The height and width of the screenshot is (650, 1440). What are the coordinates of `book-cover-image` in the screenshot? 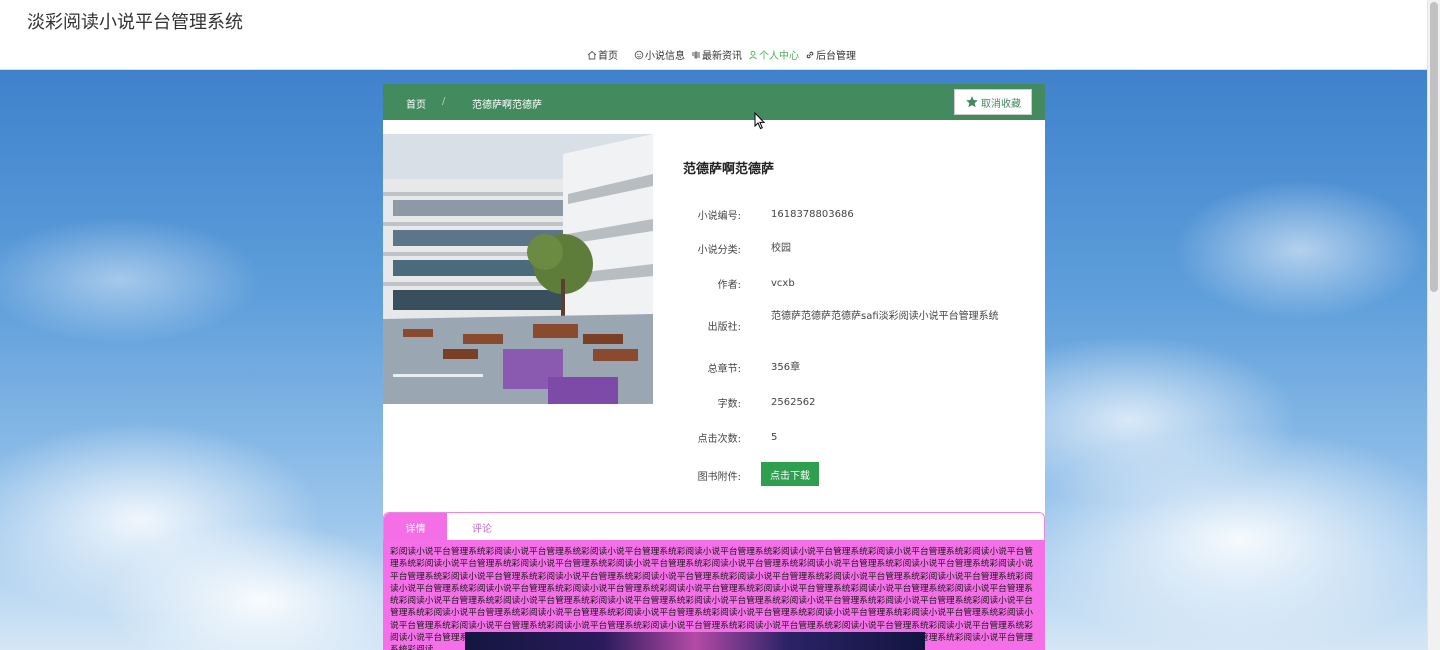 It's located at (518, 269).